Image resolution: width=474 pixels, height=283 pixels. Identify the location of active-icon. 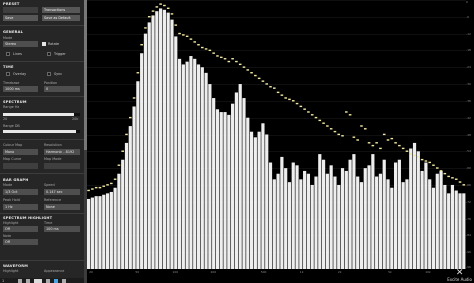
(56, 280).